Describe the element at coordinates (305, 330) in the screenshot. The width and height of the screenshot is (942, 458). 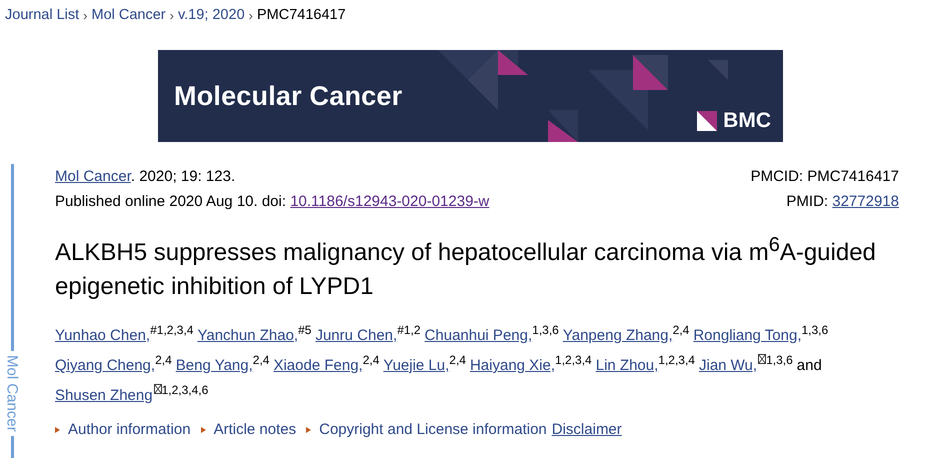
I see `affiliation-marks: #5` at that location.